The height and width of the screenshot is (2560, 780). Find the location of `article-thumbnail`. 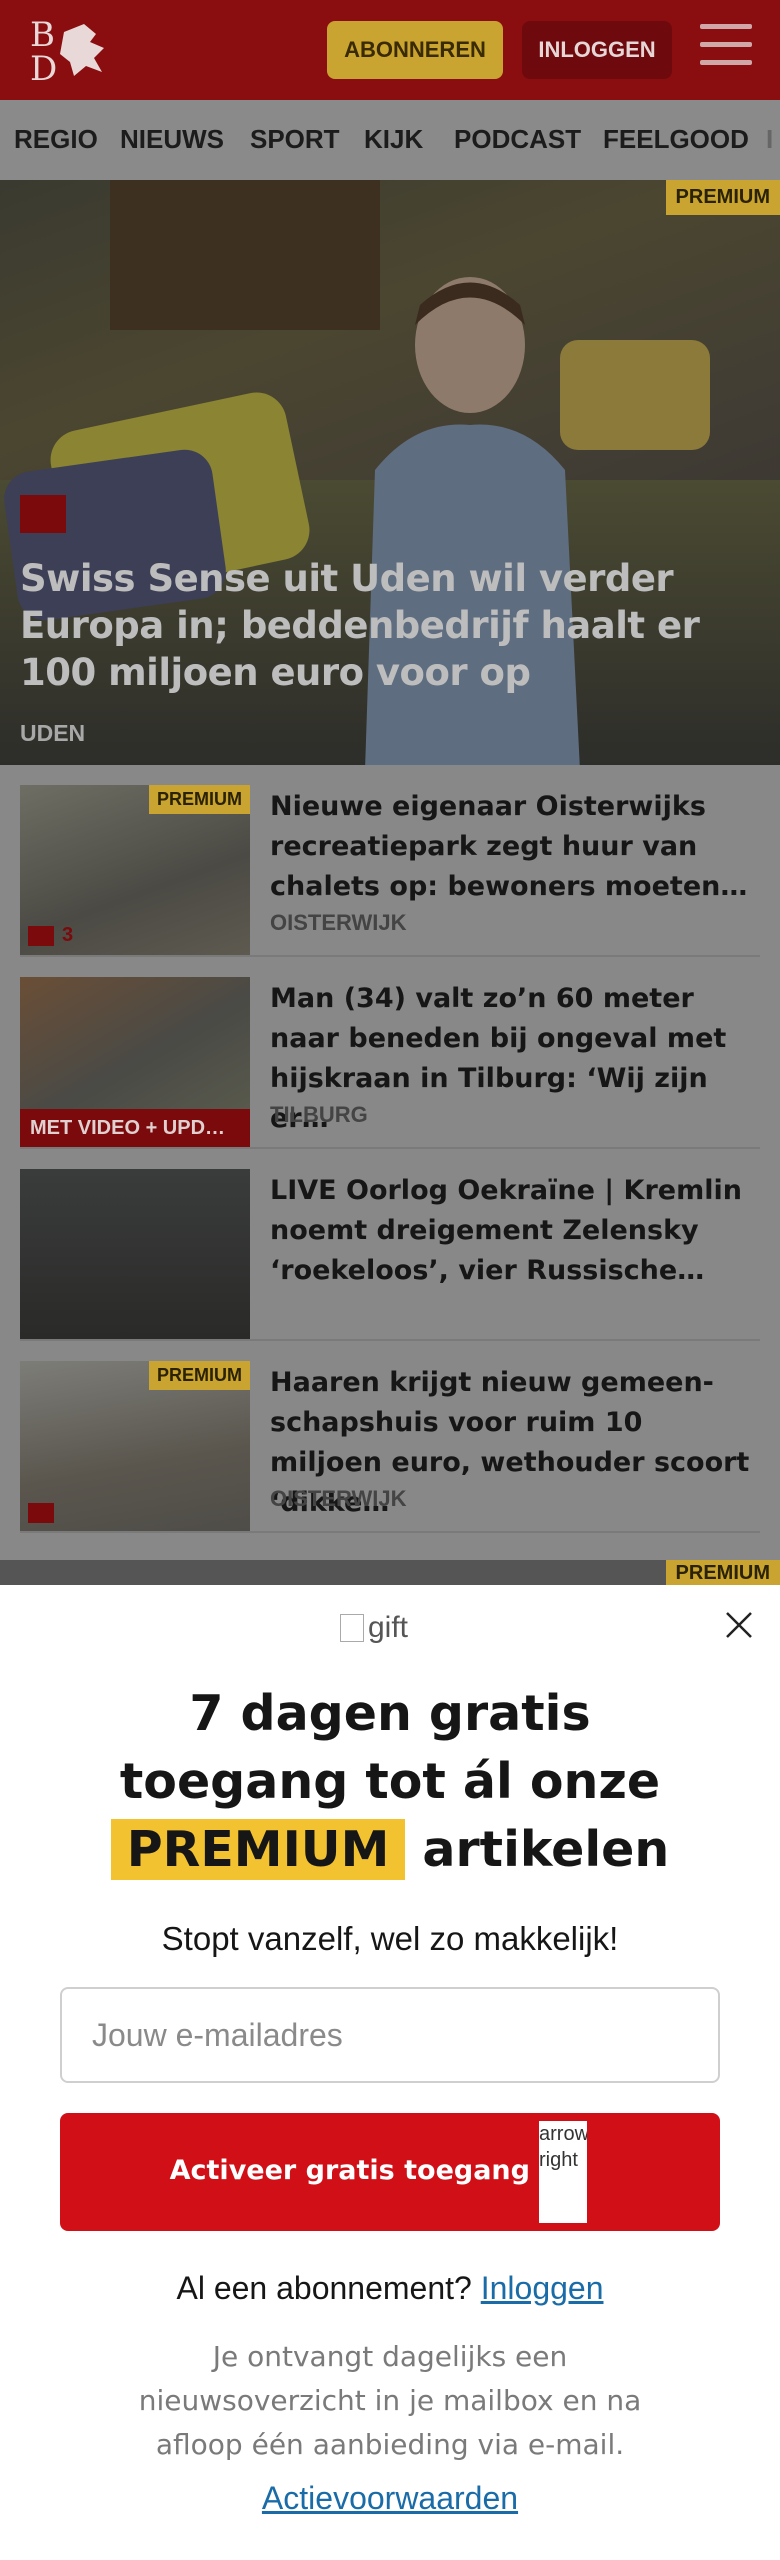

article-thumbnail is located at coordinates (135, 1254).